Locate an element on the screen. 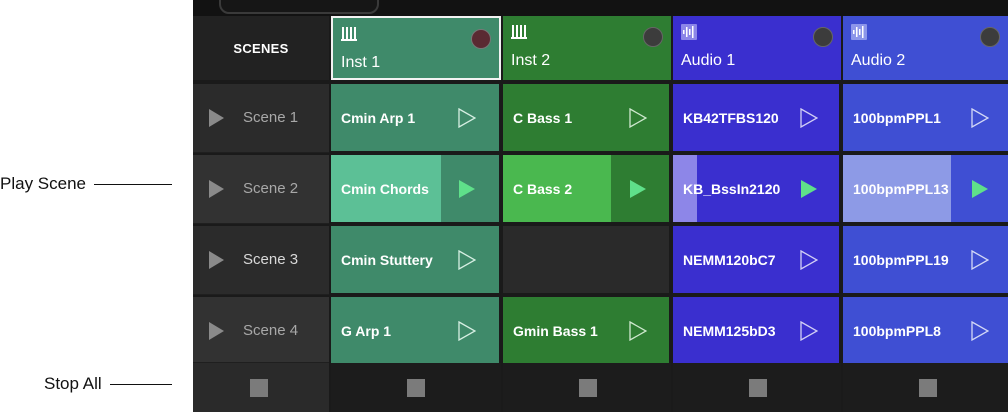 Image resolution: width=1008 pixels, height=412 pixels. clip-slot: 100bpmPPL19 is located at coordinates (925, 259).